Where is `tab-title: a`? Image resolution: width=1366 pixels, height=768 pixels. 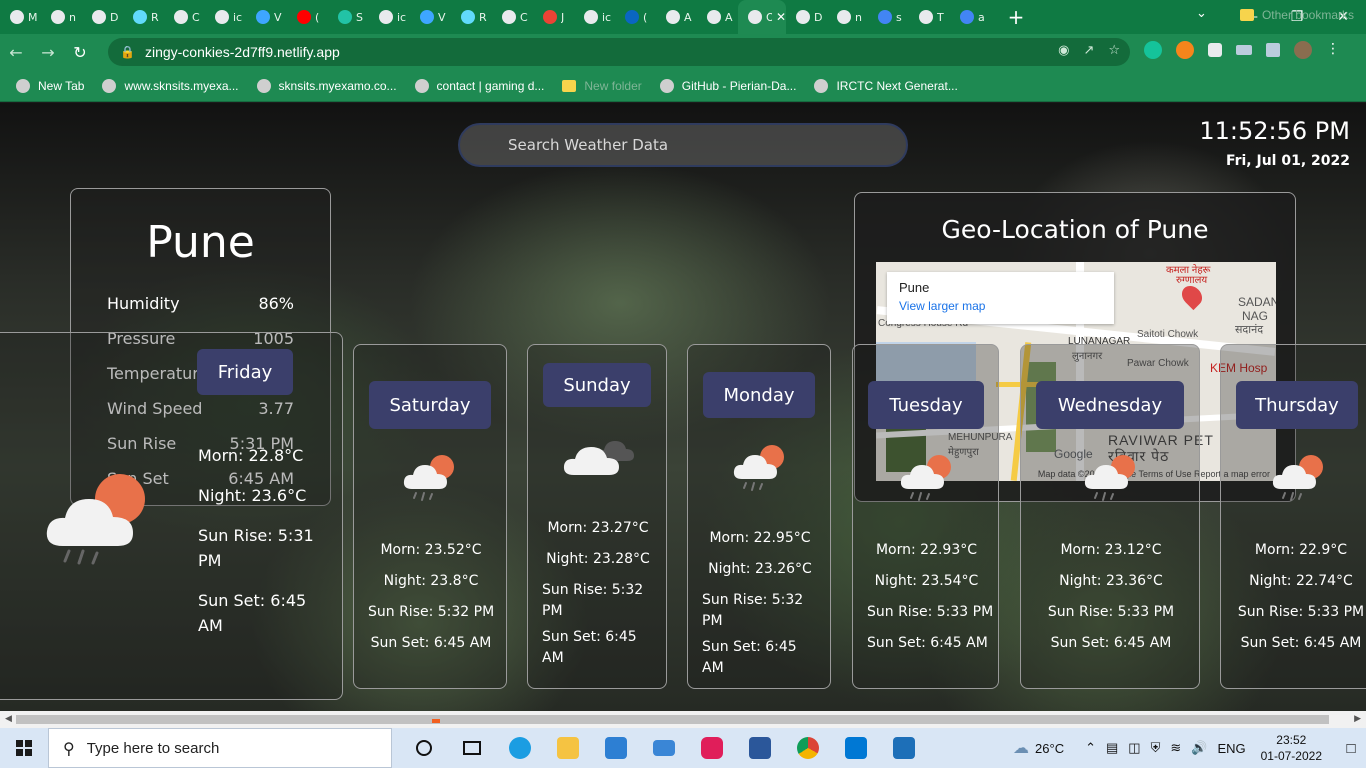 tab-title: a is located at coordinates (981, 17).